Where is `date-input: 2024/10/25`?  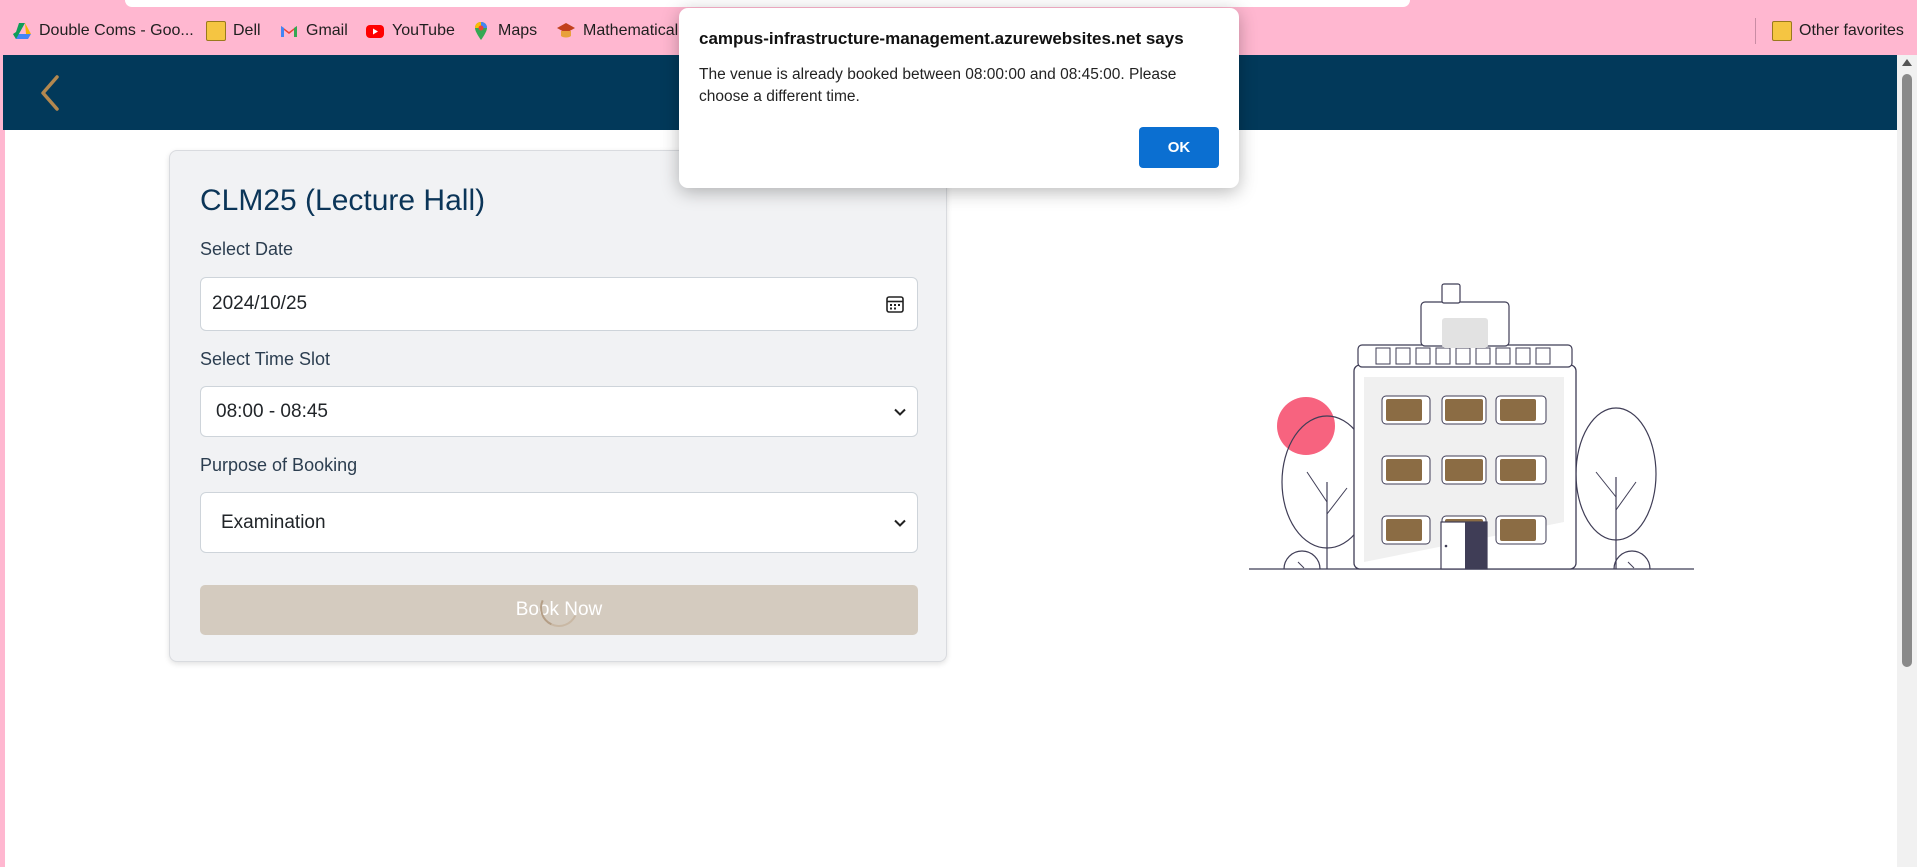
date-input: 2024/10/25 is located at coordinates (559, 304).